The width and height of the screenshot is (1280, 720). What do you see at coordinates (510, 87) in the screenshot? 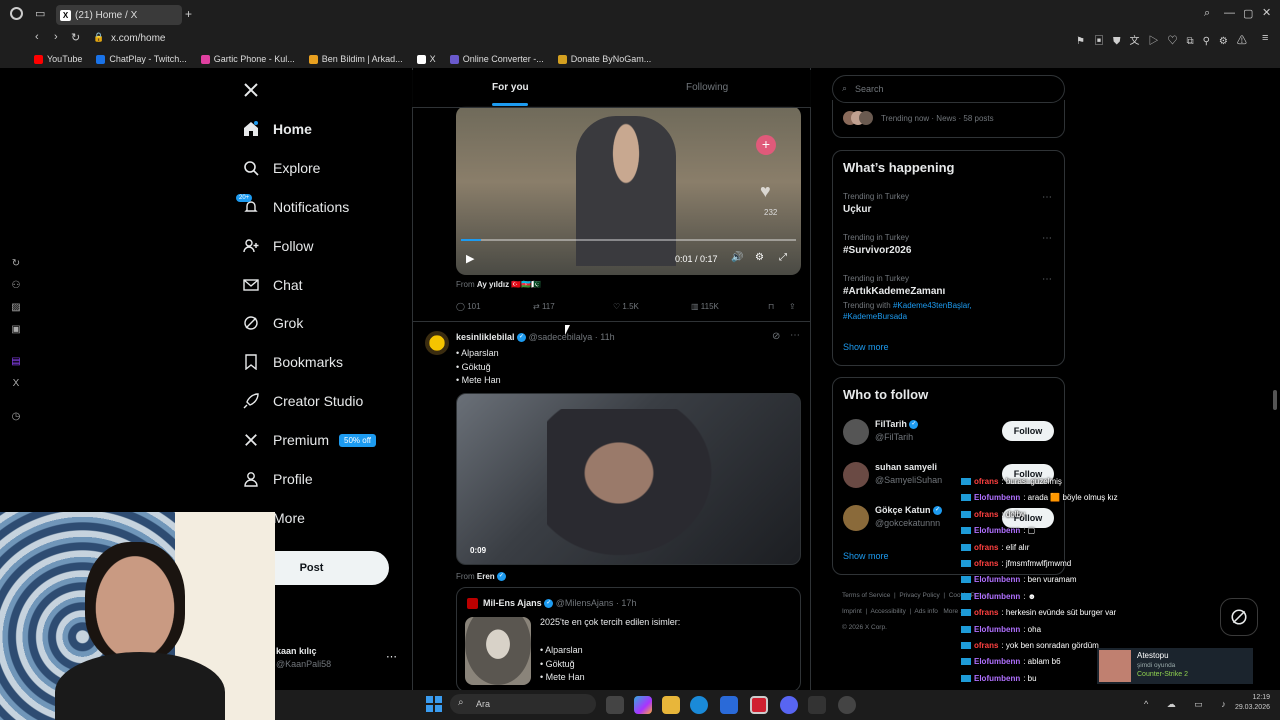
I see `tab-for-you: For you` at bounding box center [510, 87].